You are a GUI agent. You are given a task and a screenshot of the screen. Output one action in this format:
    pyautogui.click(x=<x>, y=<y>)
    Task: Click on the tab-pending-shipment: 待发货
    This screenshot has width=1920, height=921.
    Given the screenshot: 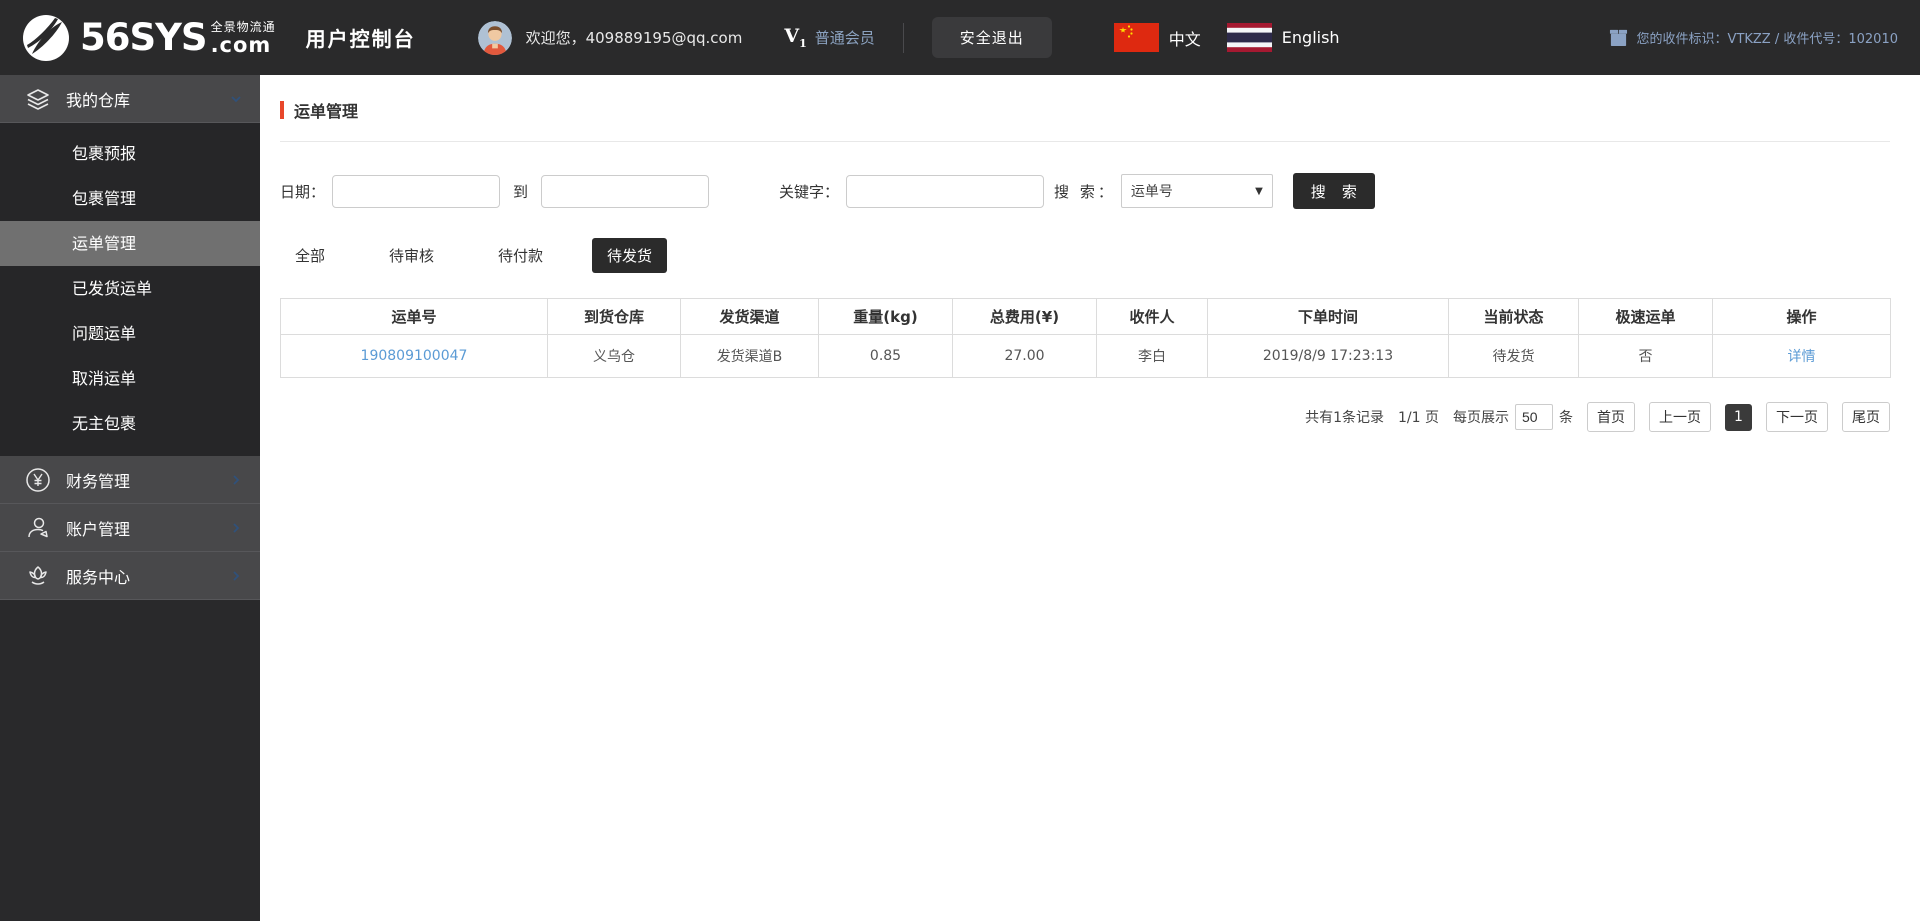 What is the action you would take?
    pyautogui.click(x=630, y=255)
    